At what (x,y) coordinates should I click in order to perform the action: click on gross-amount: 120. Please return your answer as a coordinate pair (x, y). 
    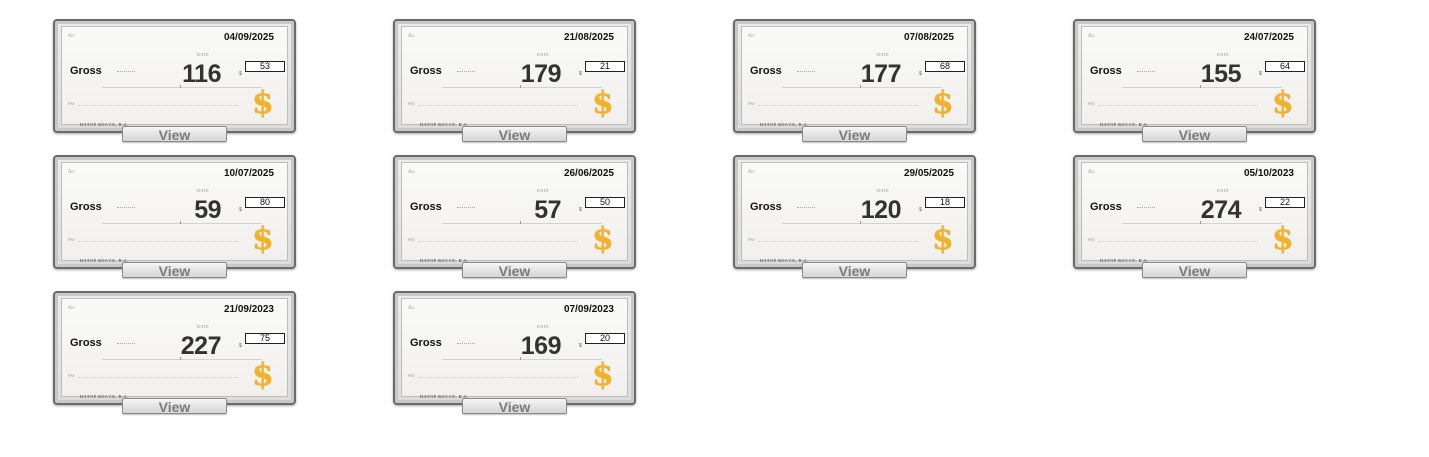
    Looking at the image, I should click on (881, 210).